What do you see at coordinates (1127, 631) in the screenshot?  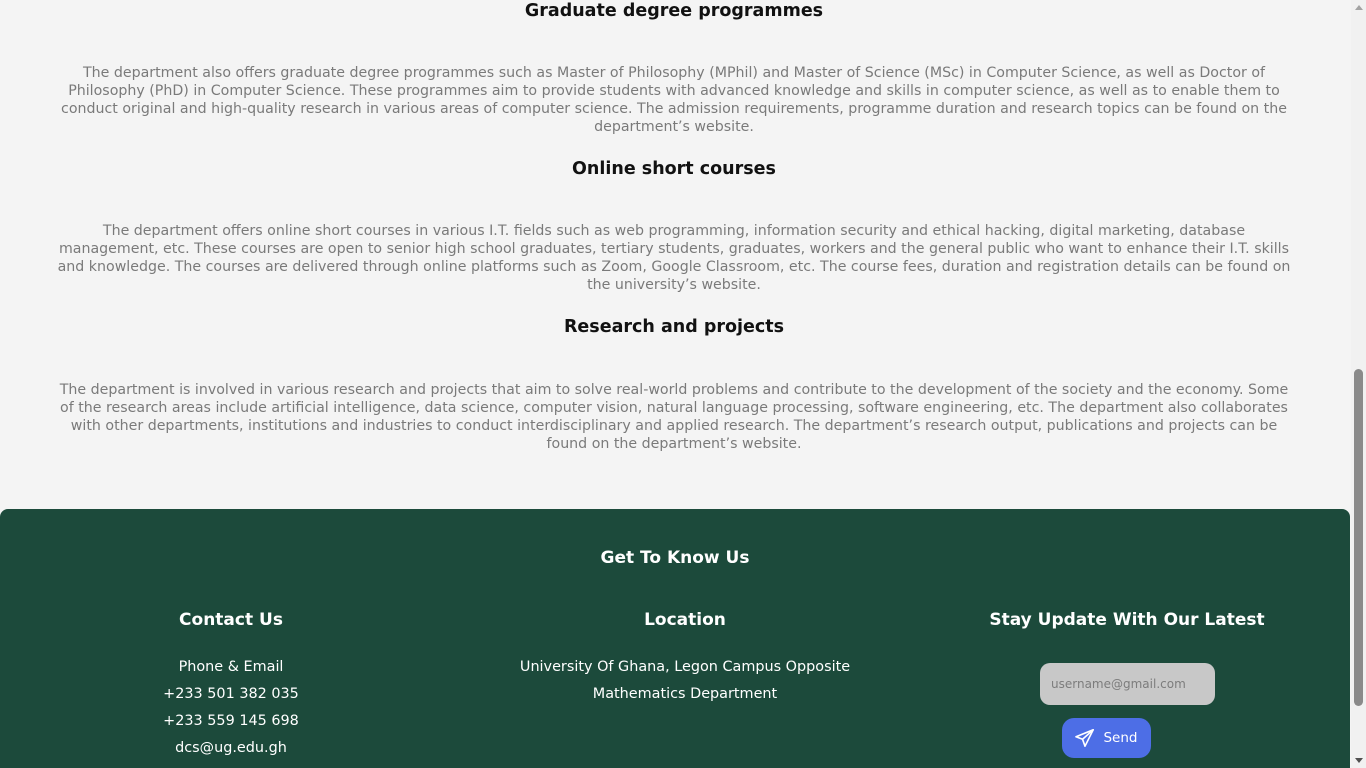 I see `newsletter-column: Stay Update With Our Latest` at bounding box center [1127, 631].